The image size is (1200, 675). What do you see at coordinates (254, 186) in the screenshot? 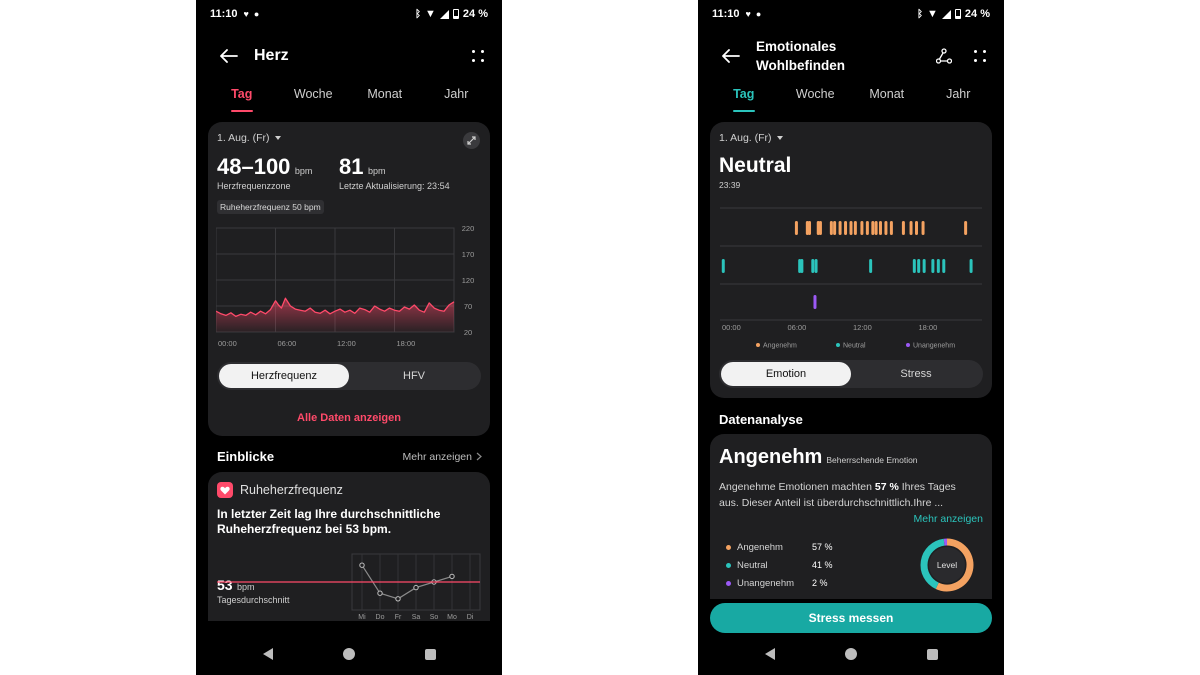
I see `range-label: Herzfrequenzzone` at bounding box center [254, 186].